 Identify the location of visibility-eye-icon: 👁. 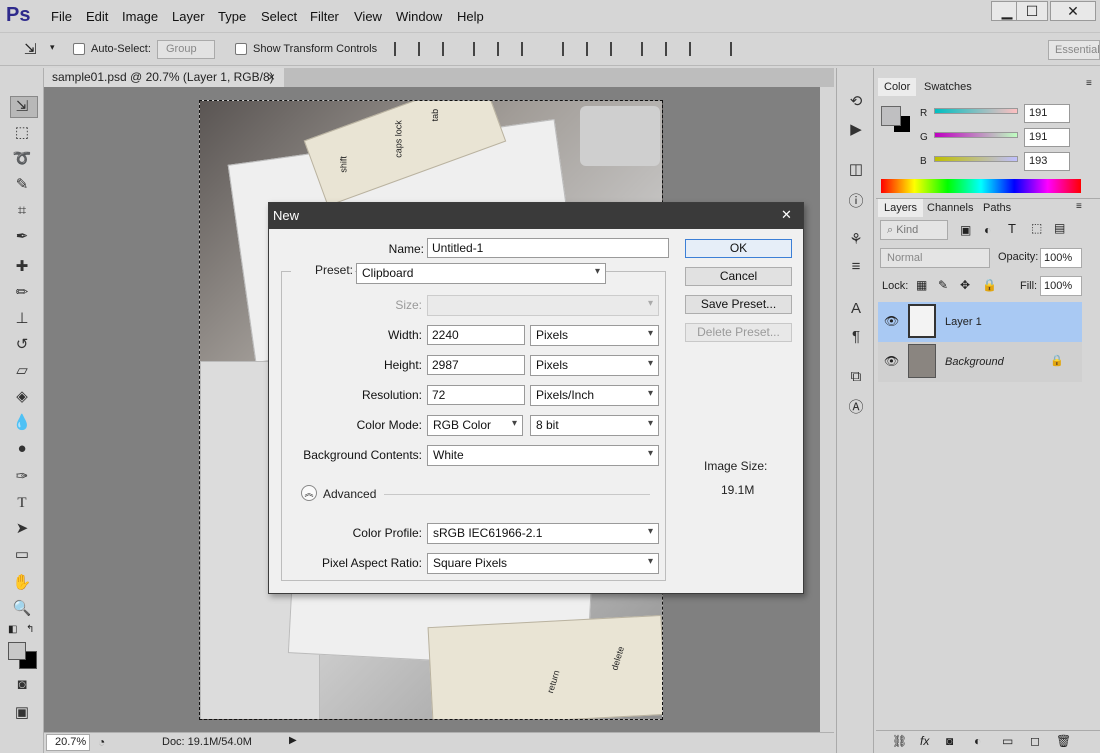
(891, 361).